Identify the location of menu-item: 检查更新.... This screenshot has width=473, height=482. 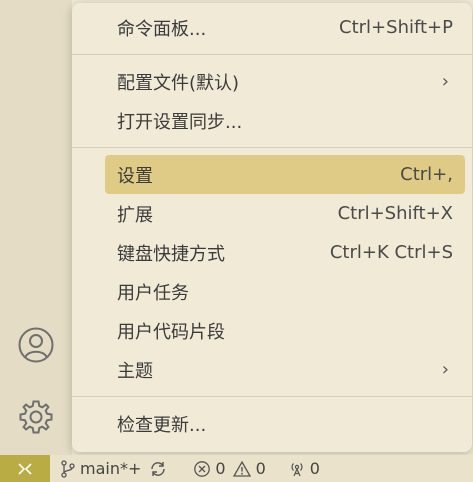
(285, 423).